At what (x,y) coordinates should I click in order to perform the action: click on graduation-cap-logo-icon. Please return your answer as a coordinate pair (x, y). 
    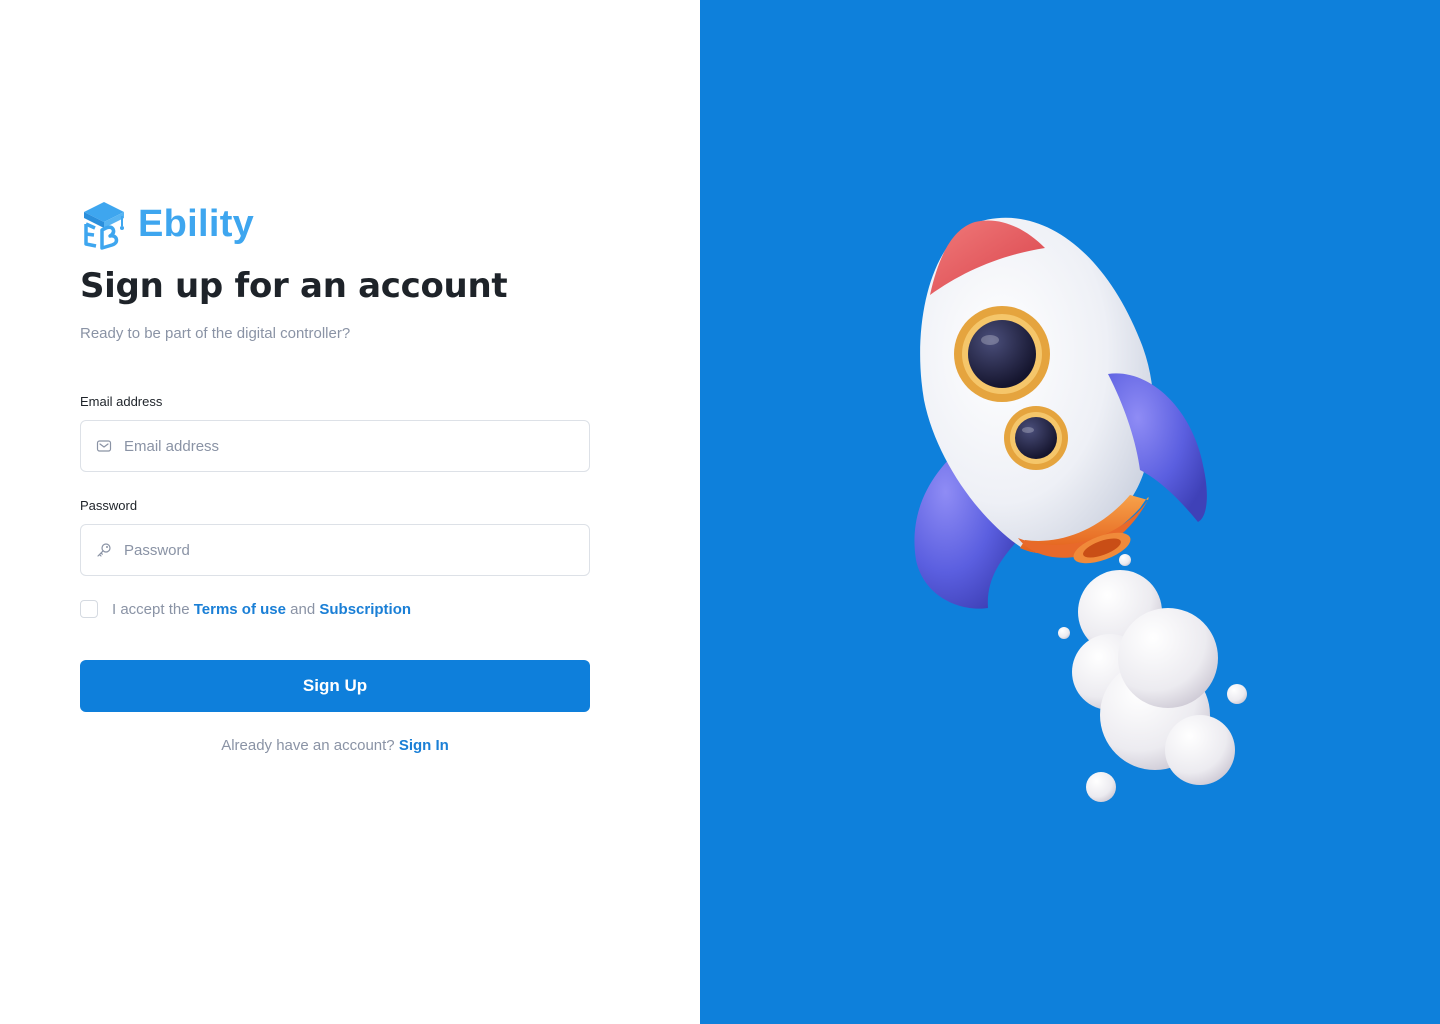
    Looking at the image, I should click on (104, 226).